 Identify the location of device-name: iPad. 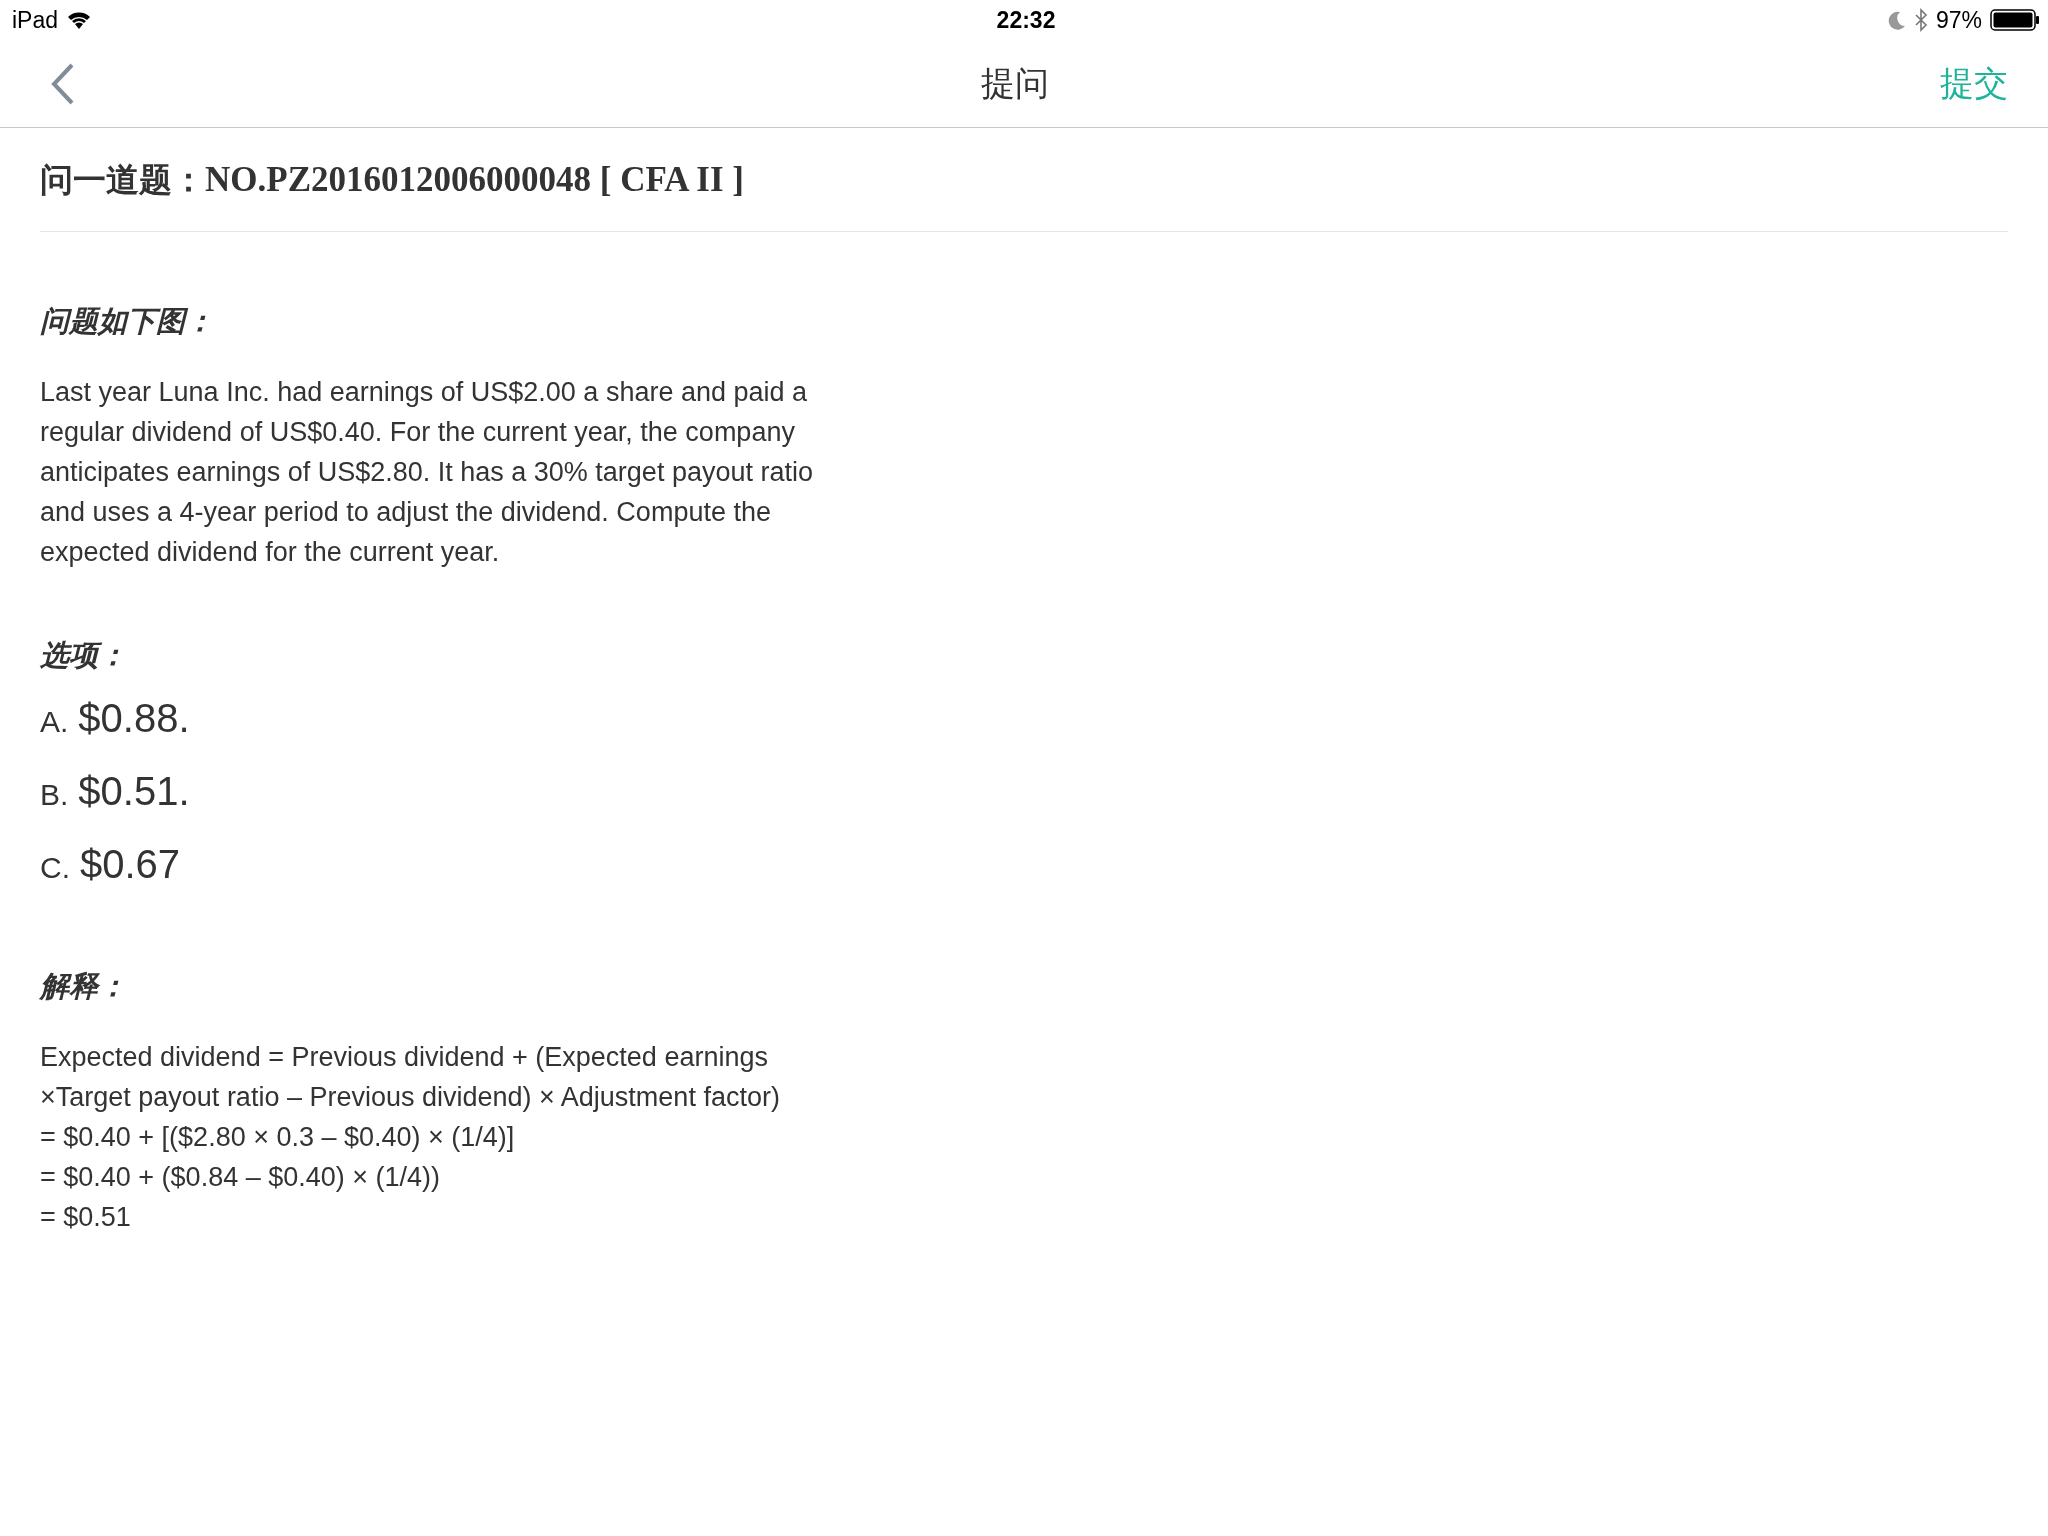
(35, 20).